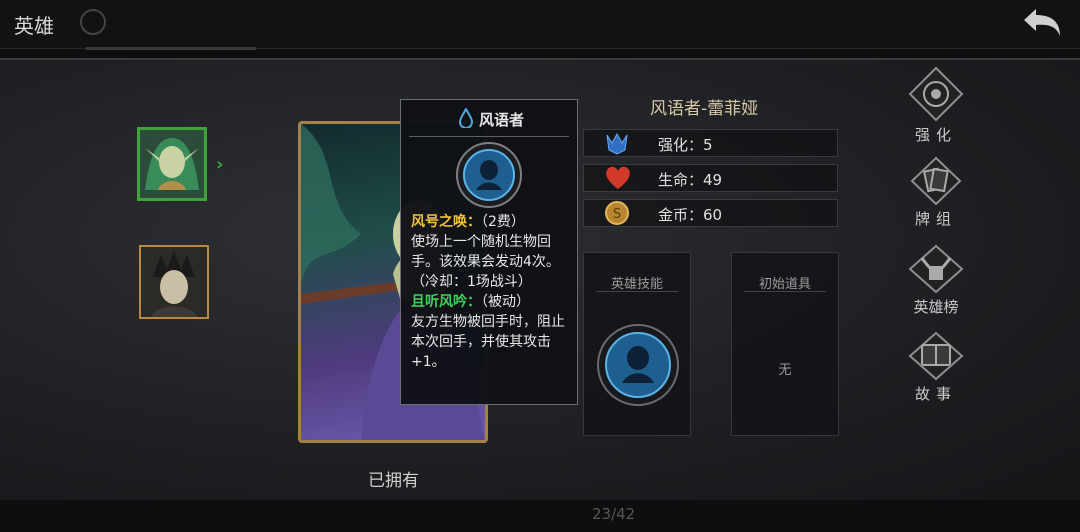 The height and width of the screenshot is (532, 1080). What do you see at coordinates (93, 22) in the screenshot?
I see `emblem-icon` at bounding box center [93, 22].